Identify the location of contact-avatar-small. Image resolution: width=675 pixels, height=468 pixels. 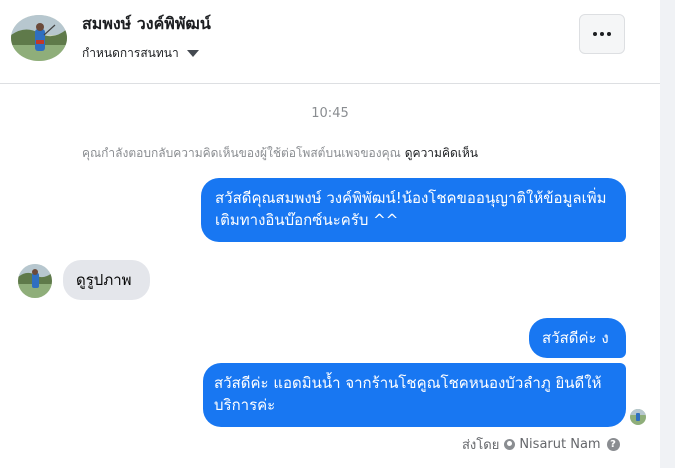
(35, 281).